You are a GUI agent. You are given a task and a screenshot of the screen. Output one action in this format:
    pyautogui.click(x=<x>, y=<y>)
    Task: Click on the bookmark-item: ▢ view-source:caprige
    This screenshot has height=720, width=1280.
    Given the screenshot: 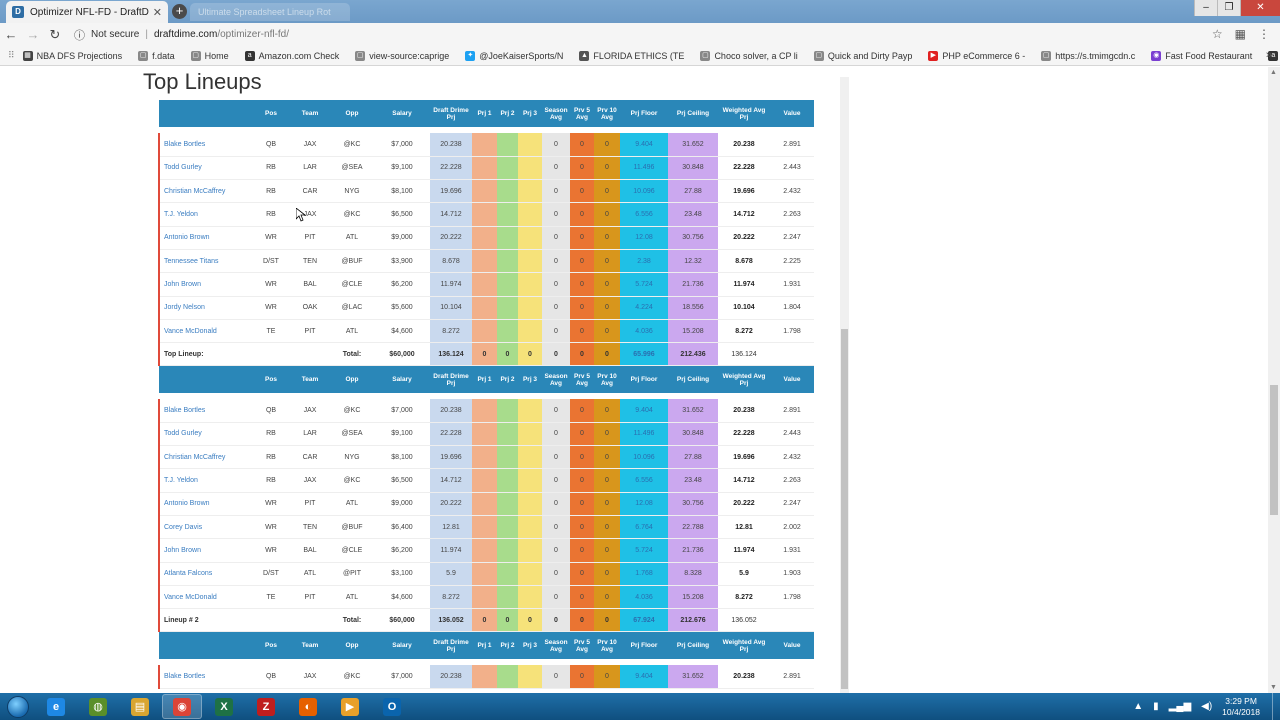 What is the action you would take?
    pyautogui.click(x=402, y=55)
    